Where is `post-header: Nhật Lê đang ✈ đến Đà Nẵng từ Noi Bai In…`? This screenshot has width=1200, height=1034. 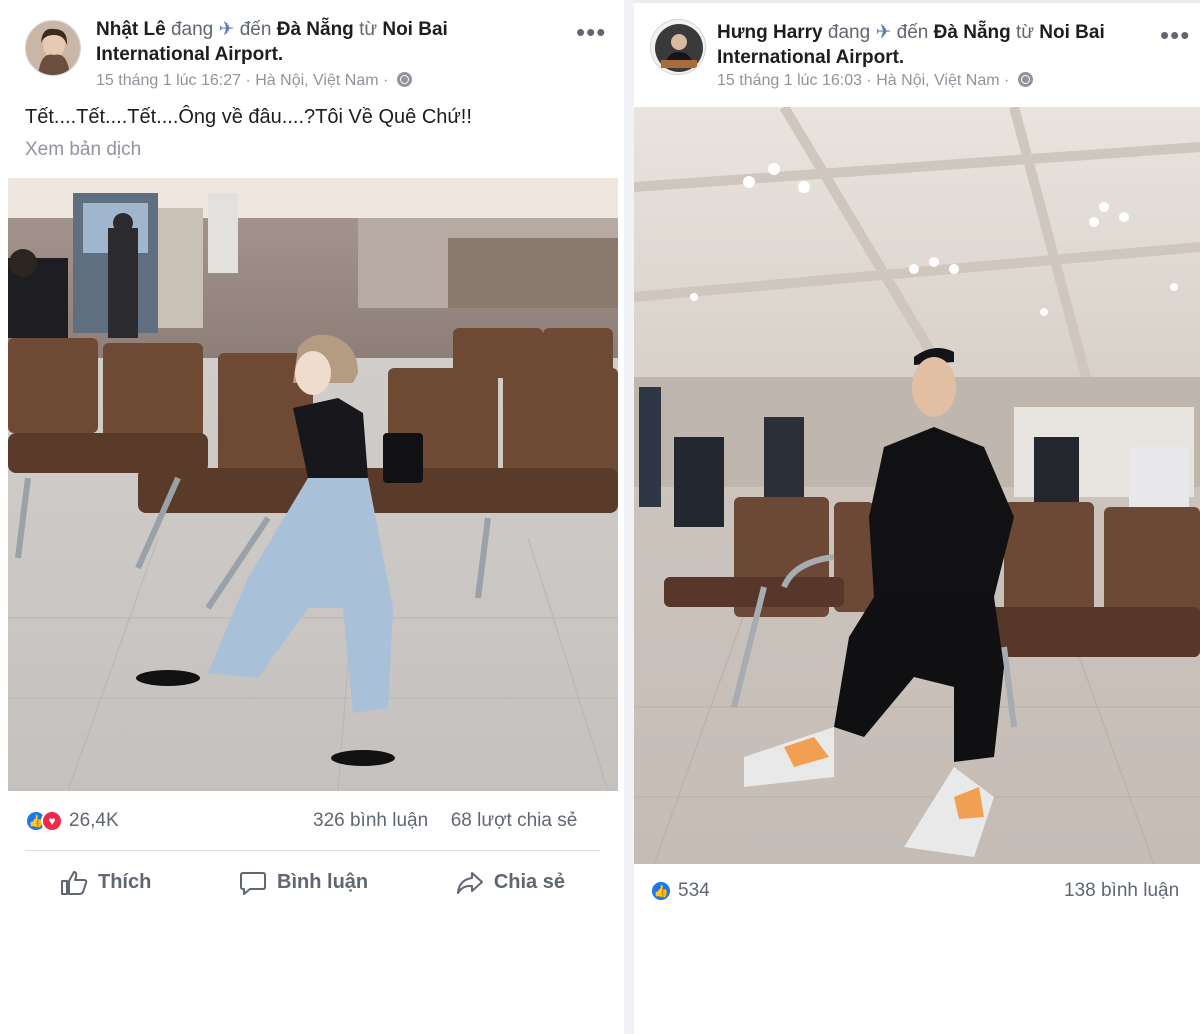
post-header: Nhật Lê đang ✈ đến Đà Nẵng từ Noi Bai In… is located at coordinates (272, 42).